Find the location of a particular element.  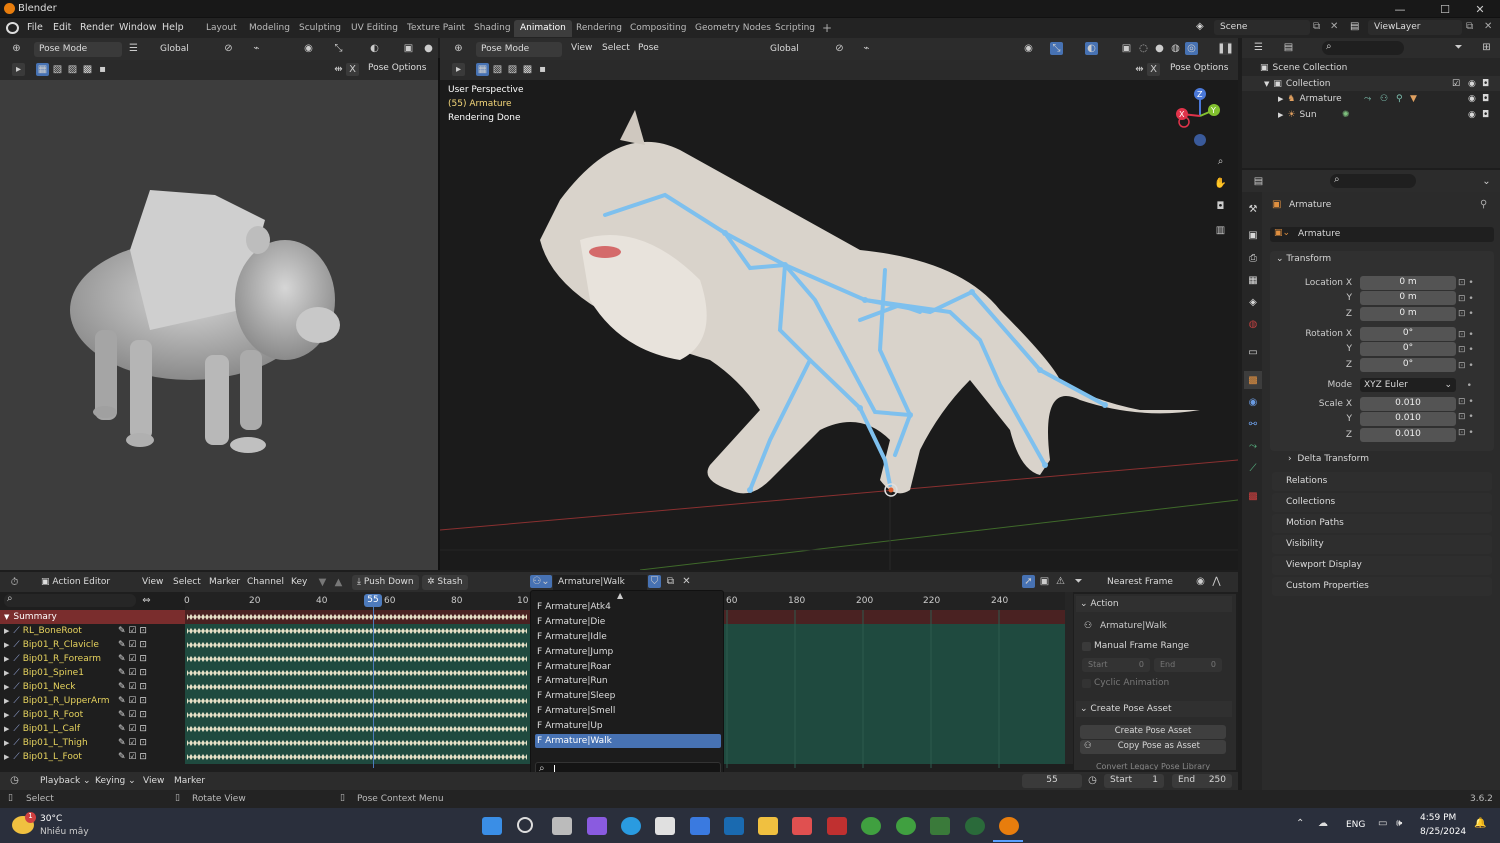

left-mode-selector: Pose Mode is located at coordinates (78, 49).